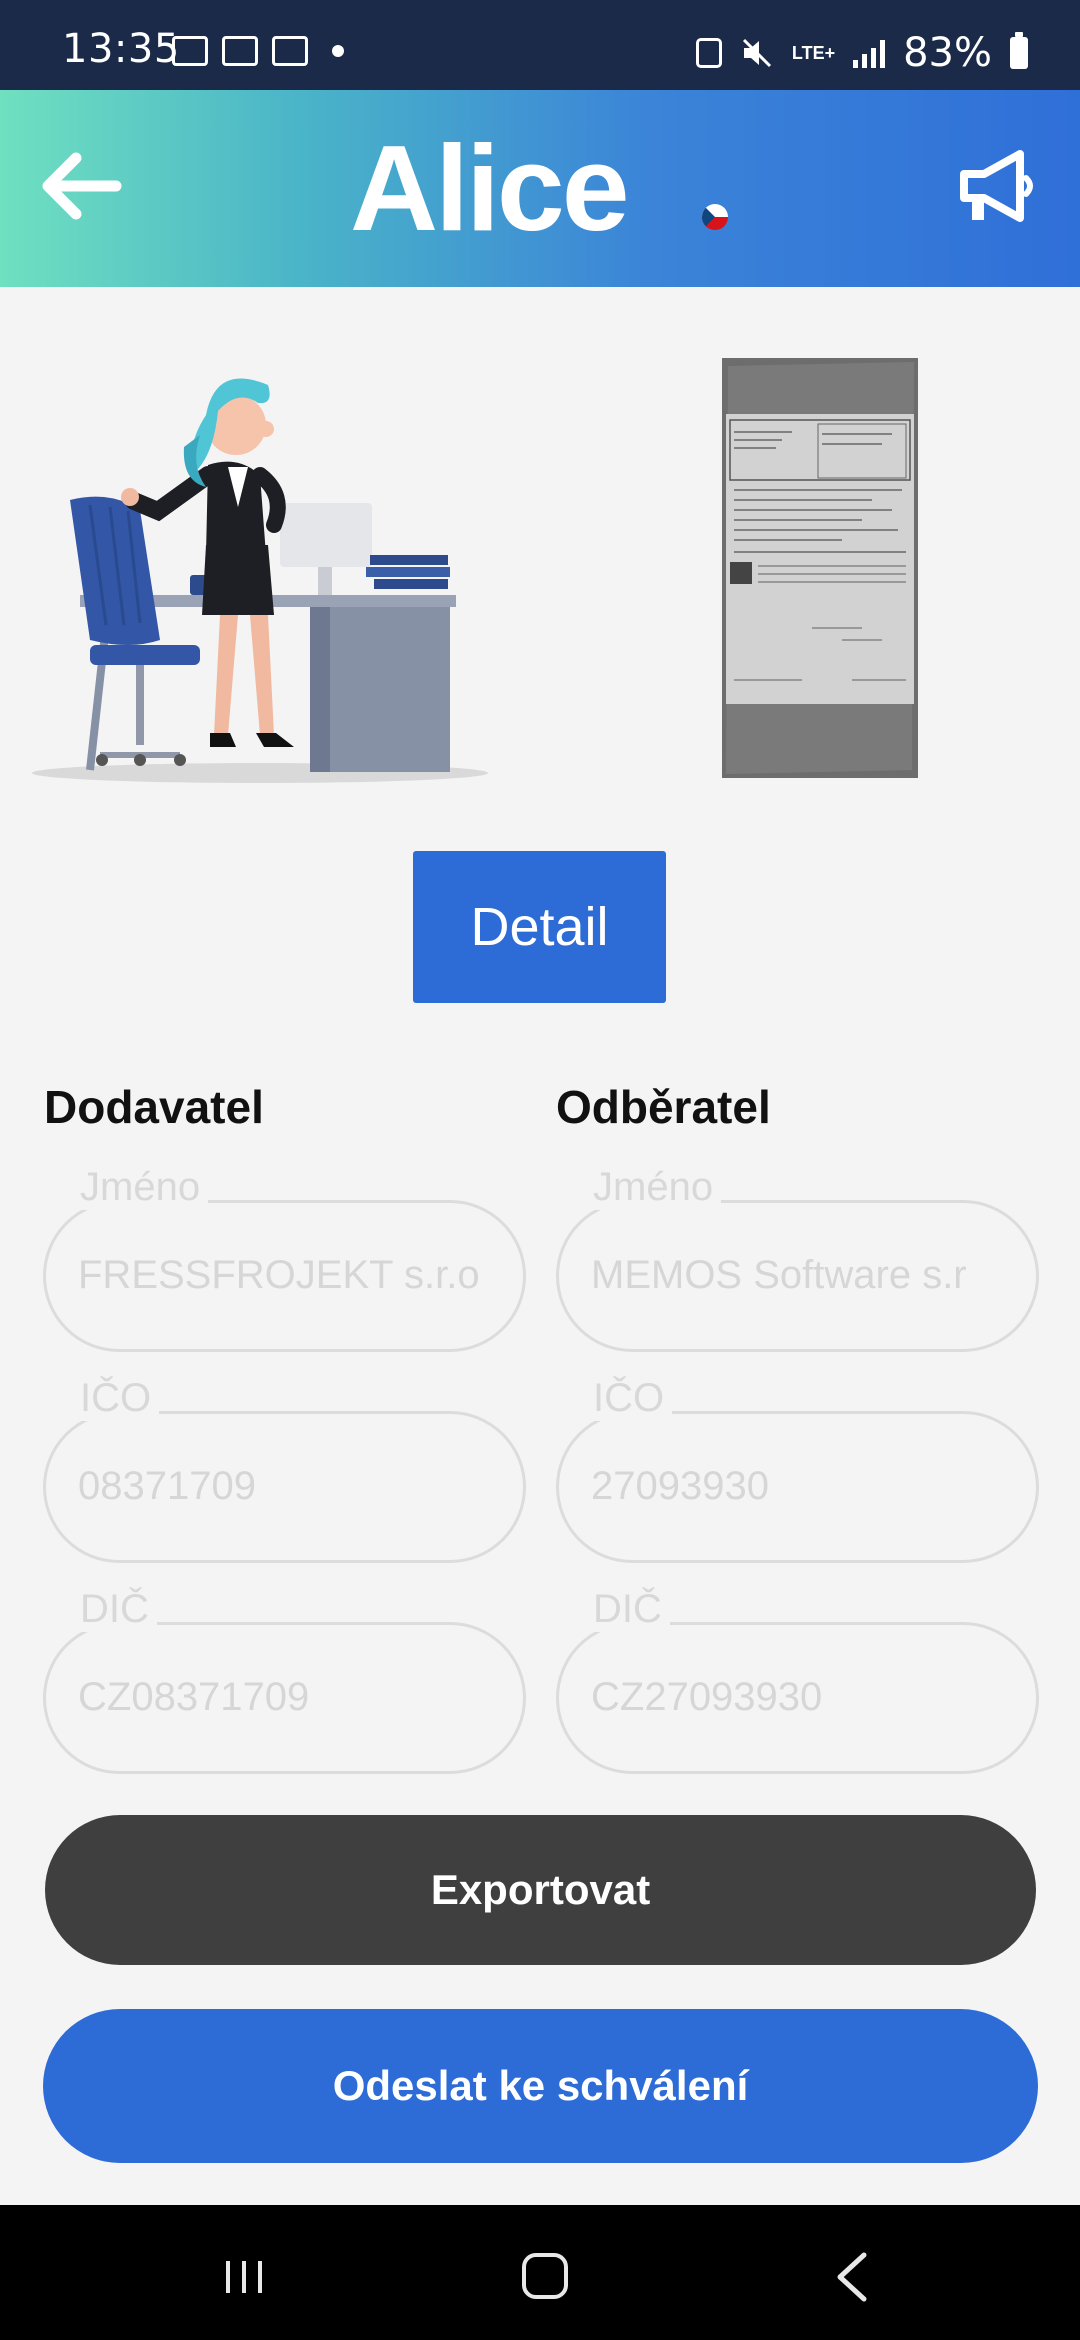  What do you see at coordinates (539, 927) in the screenshot?
I see `detail-button: Detail` at bounding box center [539, 927].